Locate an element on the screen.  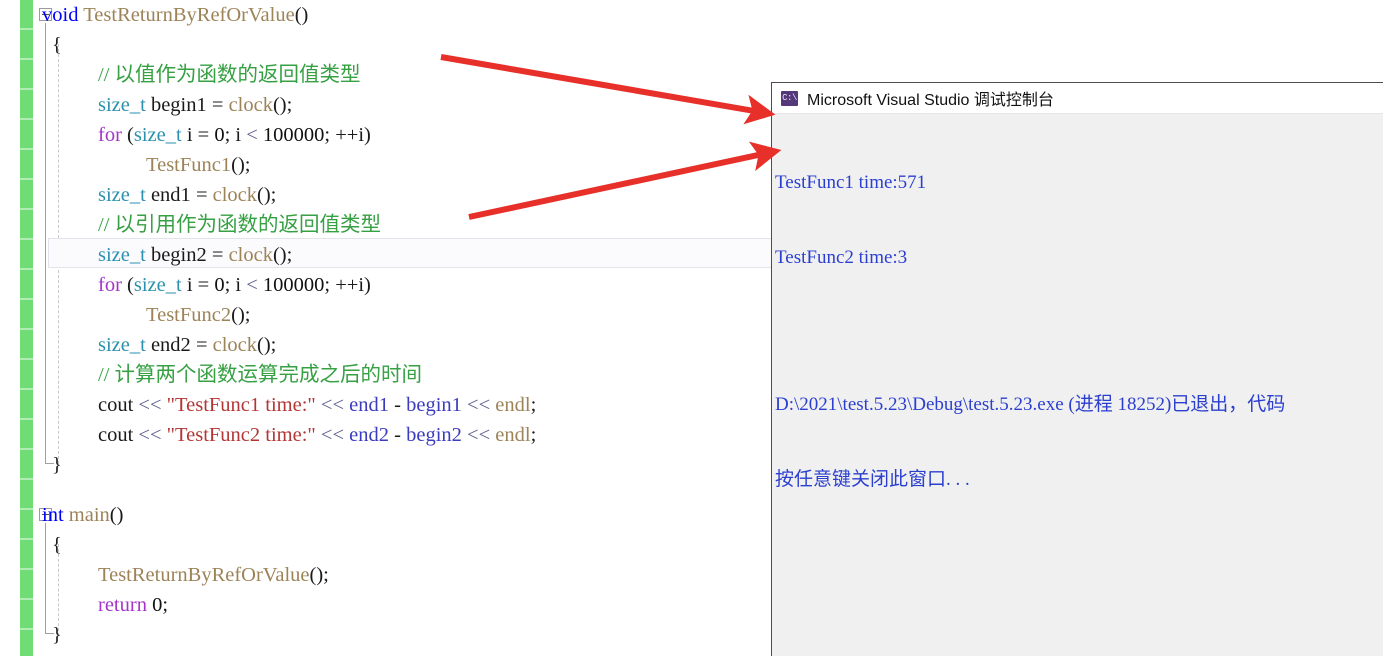
code-token: // 以值作为函数的返回值类型 is located at coordinates (229, 75).